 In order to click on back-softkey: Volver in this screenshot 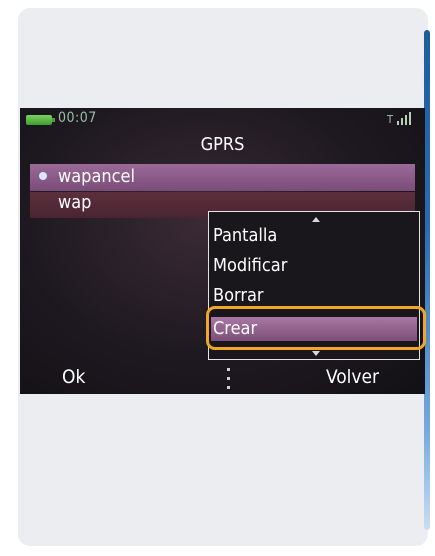, I will do `click(352, 377)`.